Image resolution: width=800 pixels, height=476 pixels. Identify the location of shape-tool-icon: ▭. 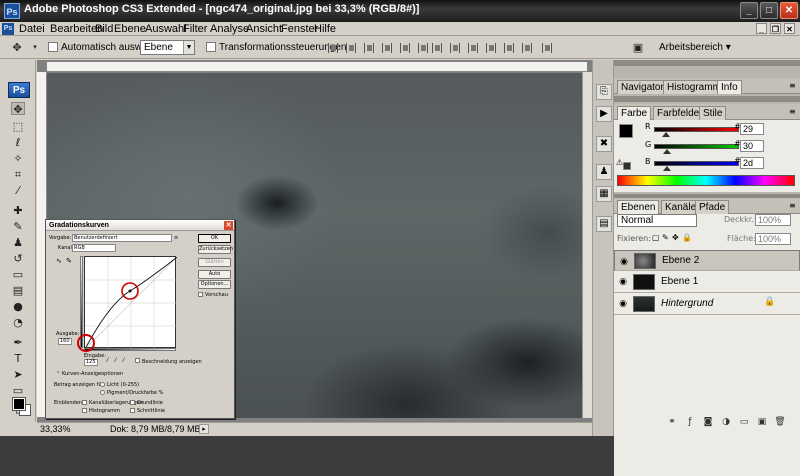
(18, 390).